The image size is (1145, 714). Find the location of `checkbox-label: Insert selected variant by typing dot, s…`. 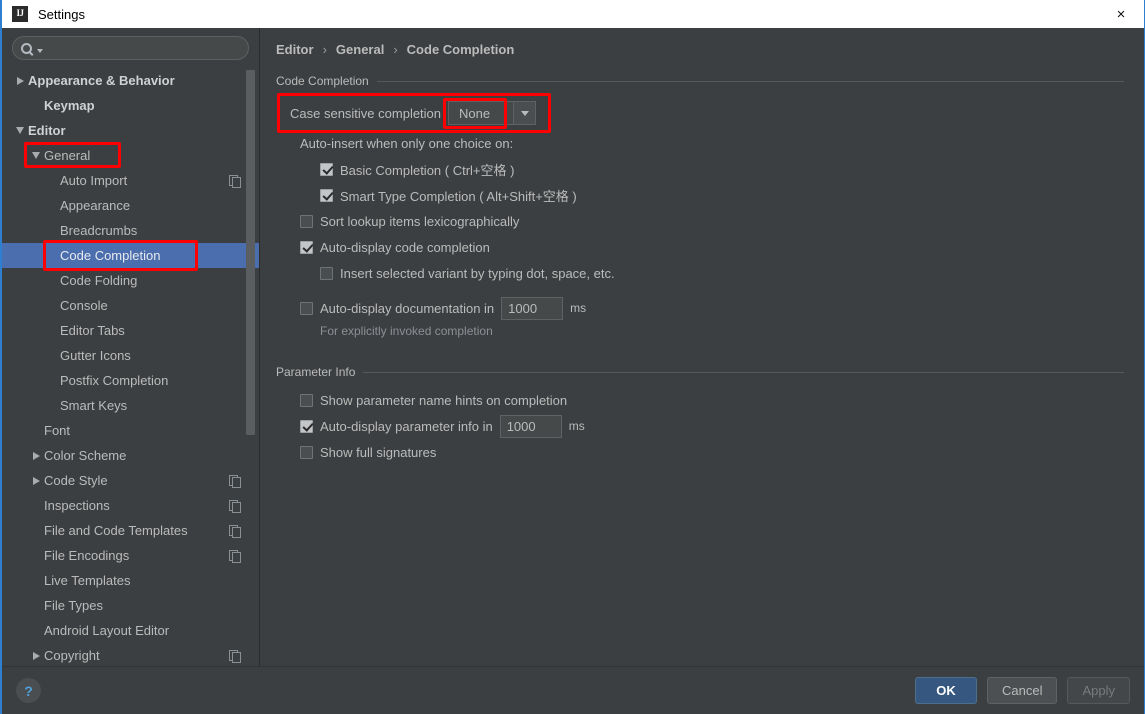

checkbox-label: Insert selected variant by typing dot, s… is located at coordinates (477, 273).